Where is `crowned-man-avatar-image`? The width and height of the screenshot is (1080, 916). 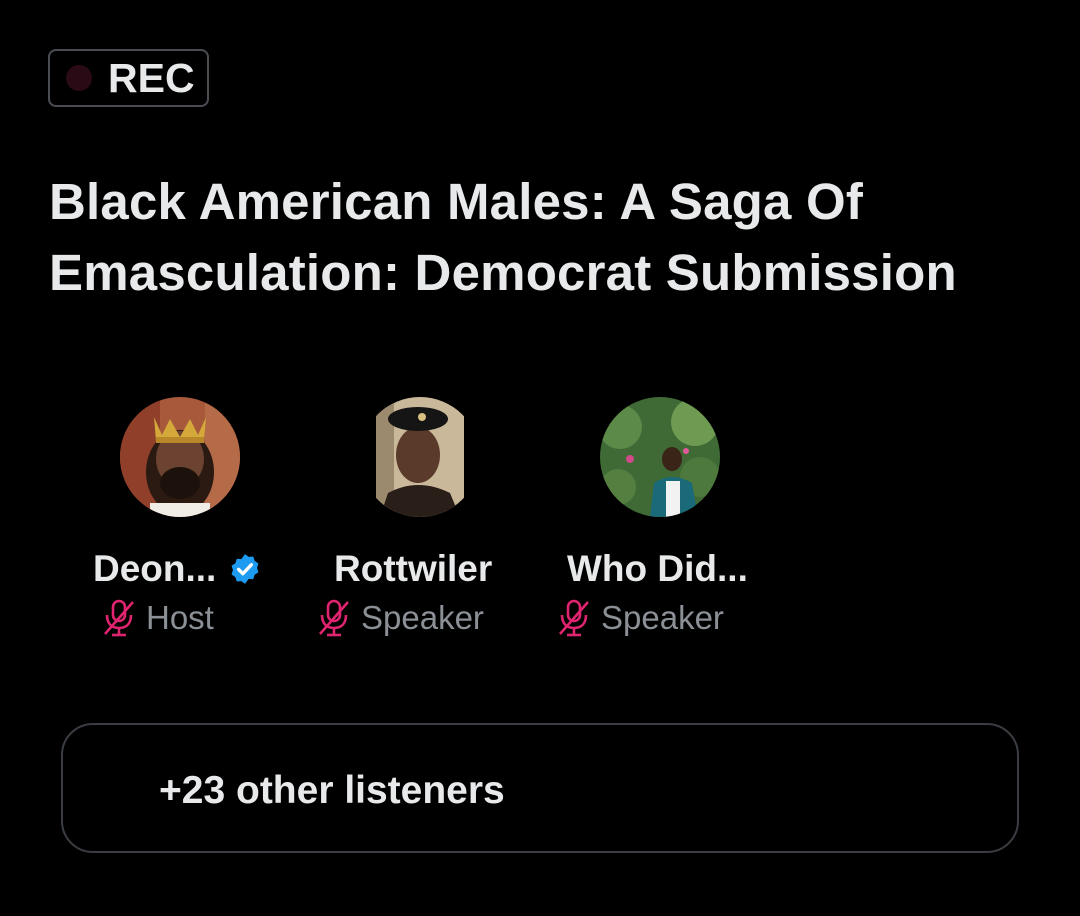 crowned-man-avatar-image is located at coordinates (180, 457).